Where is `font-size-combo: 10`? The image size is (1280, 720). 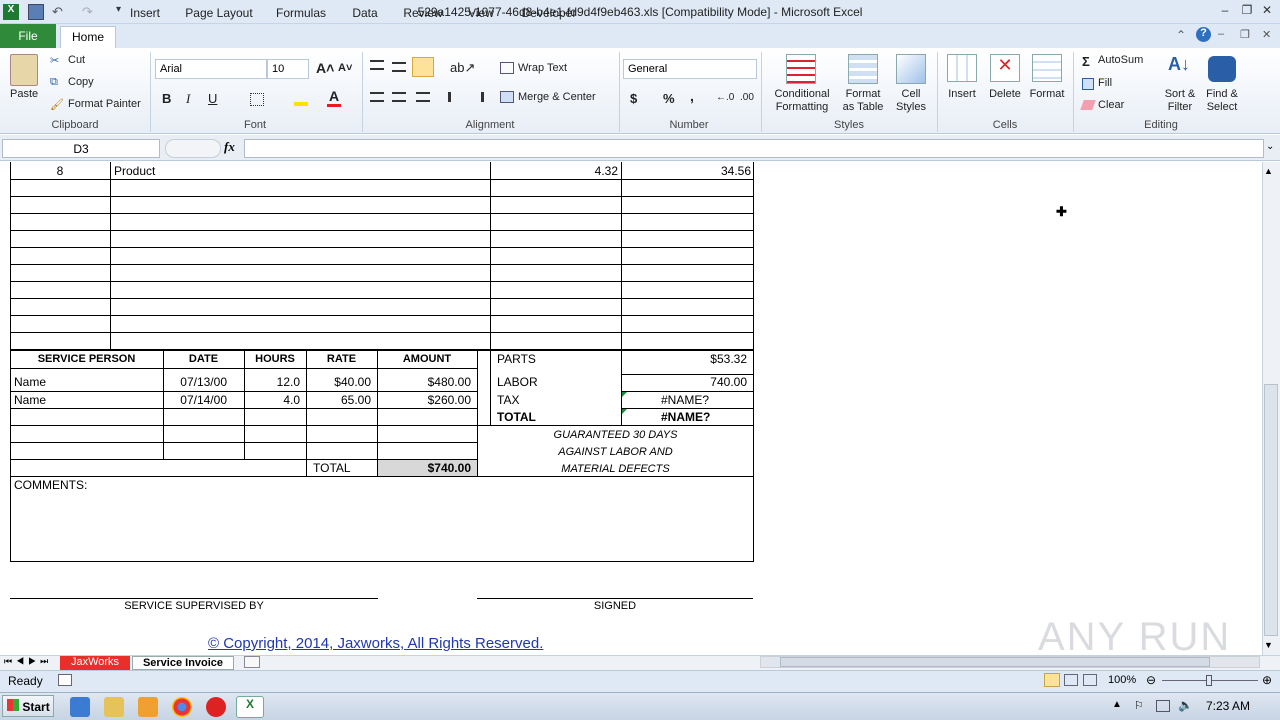 font-size-combo: 10 is located at coordinates (288, 69).